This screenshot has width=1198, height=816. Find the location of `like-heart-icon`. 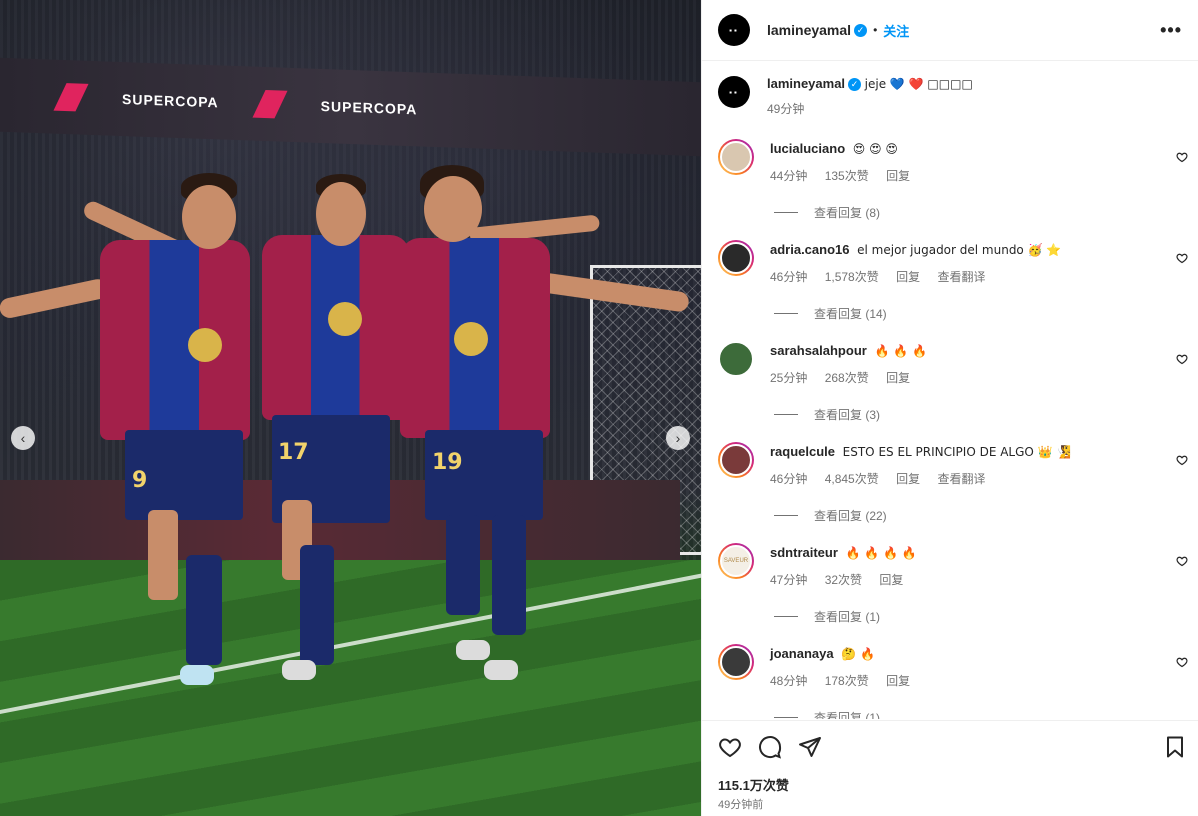

like-heart-icon is located at coordinates (730, 747).